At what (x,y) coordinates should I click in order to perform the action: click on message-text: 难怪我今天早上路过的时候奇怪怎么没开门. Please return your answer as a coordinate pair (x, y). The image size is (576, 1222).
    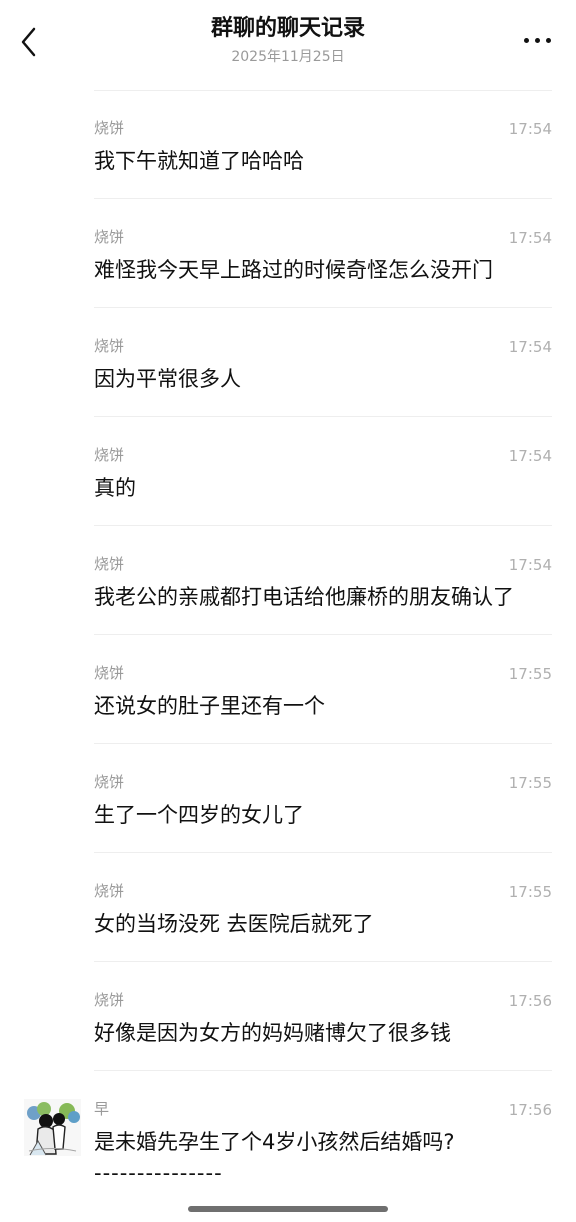
    Looking at the image, I should click on (293, 270).